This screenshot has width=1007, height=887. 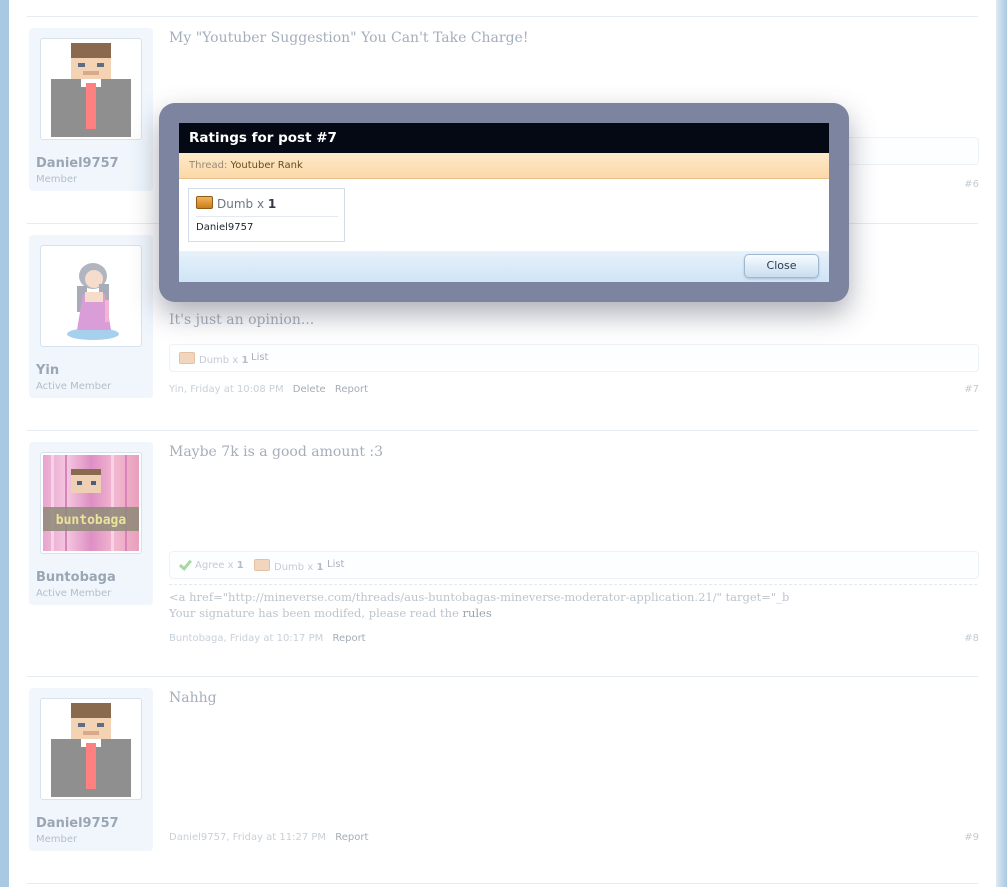 I want to click on user-card: Yin Active Member, so click(x=91, y=316).